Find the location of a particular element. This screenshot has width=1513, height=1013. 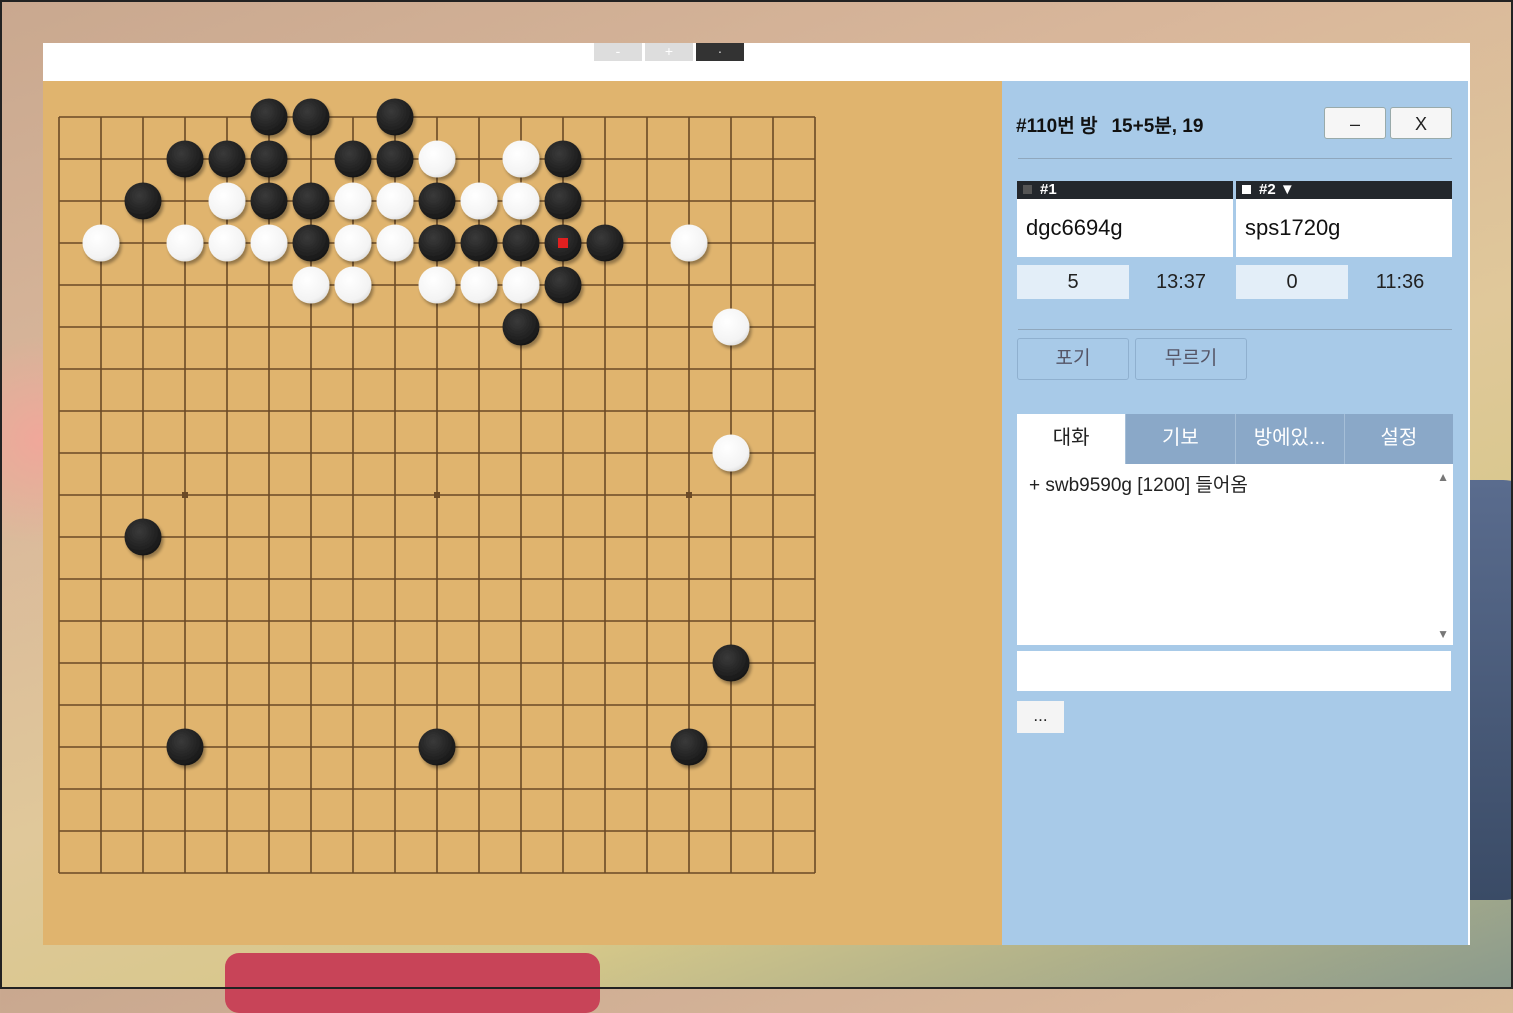

player-name: dgc6694g is located at coordinates (1125, 228).